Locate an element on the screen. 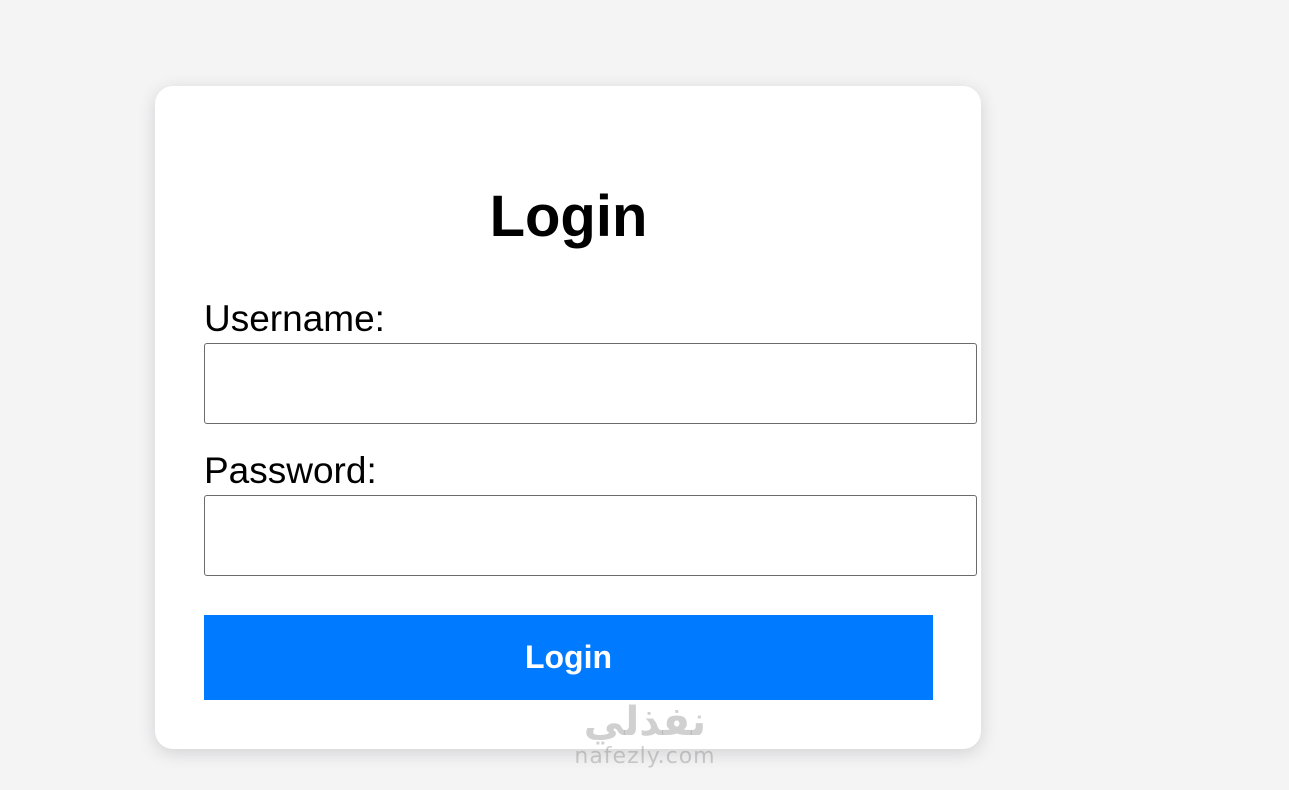 The image size is (1289, 790). password-label: Password: is located at coordinates (290, 470).